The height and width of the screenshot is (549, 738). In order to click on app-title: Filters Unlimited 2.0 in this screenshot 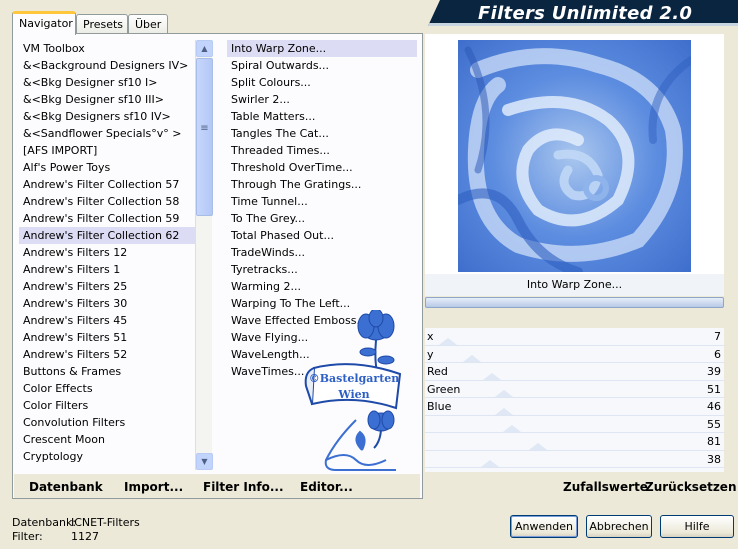, I will do `click(585, 13)`.